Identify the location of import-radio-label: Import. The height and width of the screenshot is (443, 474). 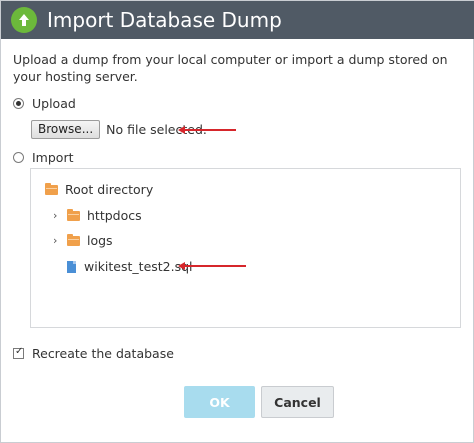
(53, 157).